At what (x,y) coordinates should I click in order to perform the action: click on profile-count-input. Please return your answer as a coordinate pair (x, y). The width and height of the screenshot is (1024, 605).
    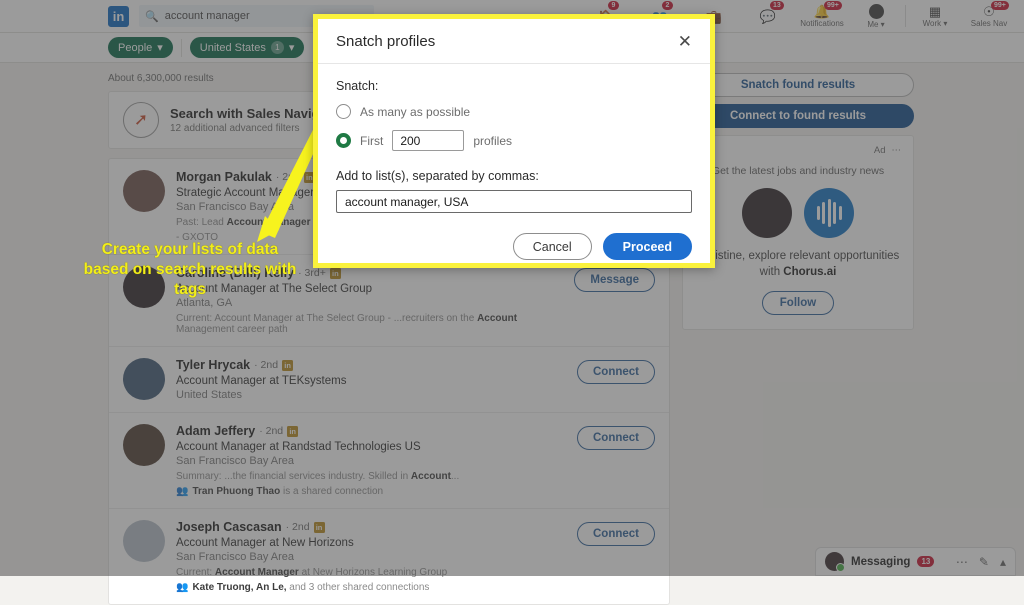
    Looking at the image, I should click on (428, 140).